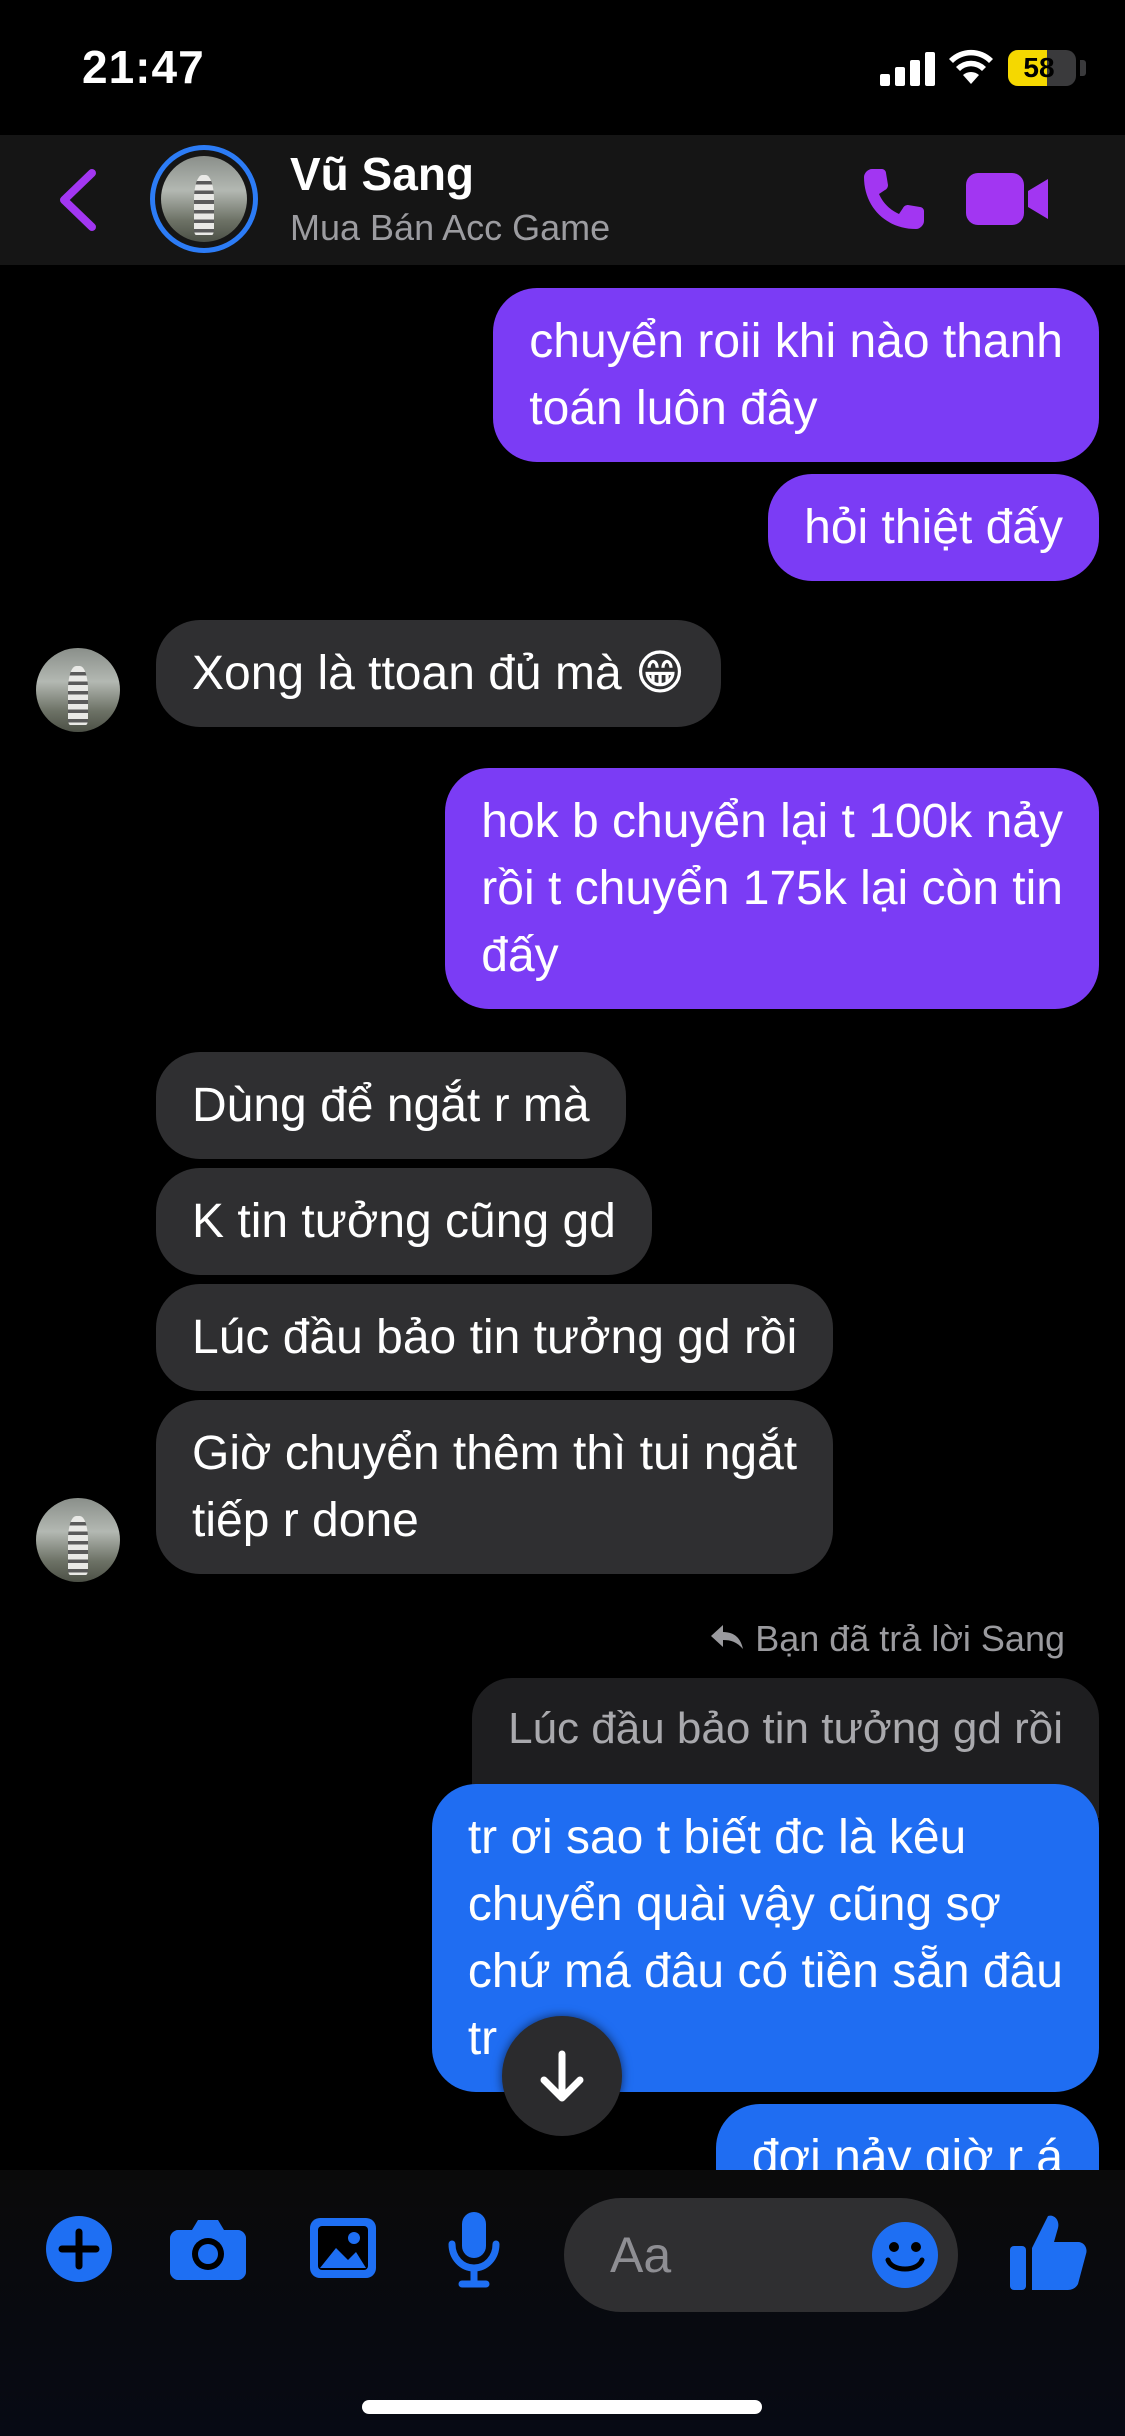 The width and height of the screenshot is (1125, 2436). I want to click on message-bubble-outgoing: chuyển roii khi nào thanh toán luôn đây, so click(796, 375).